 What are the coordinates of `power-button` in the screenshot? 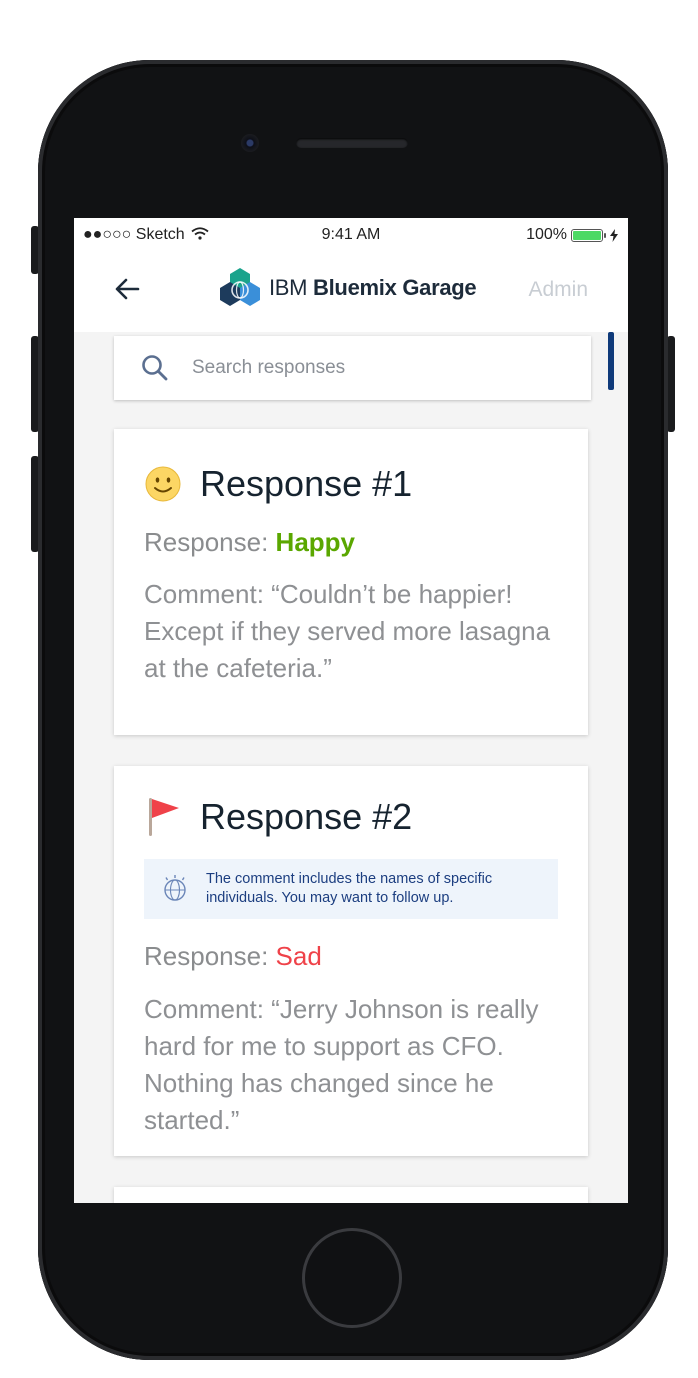 It's located at (671, 384).